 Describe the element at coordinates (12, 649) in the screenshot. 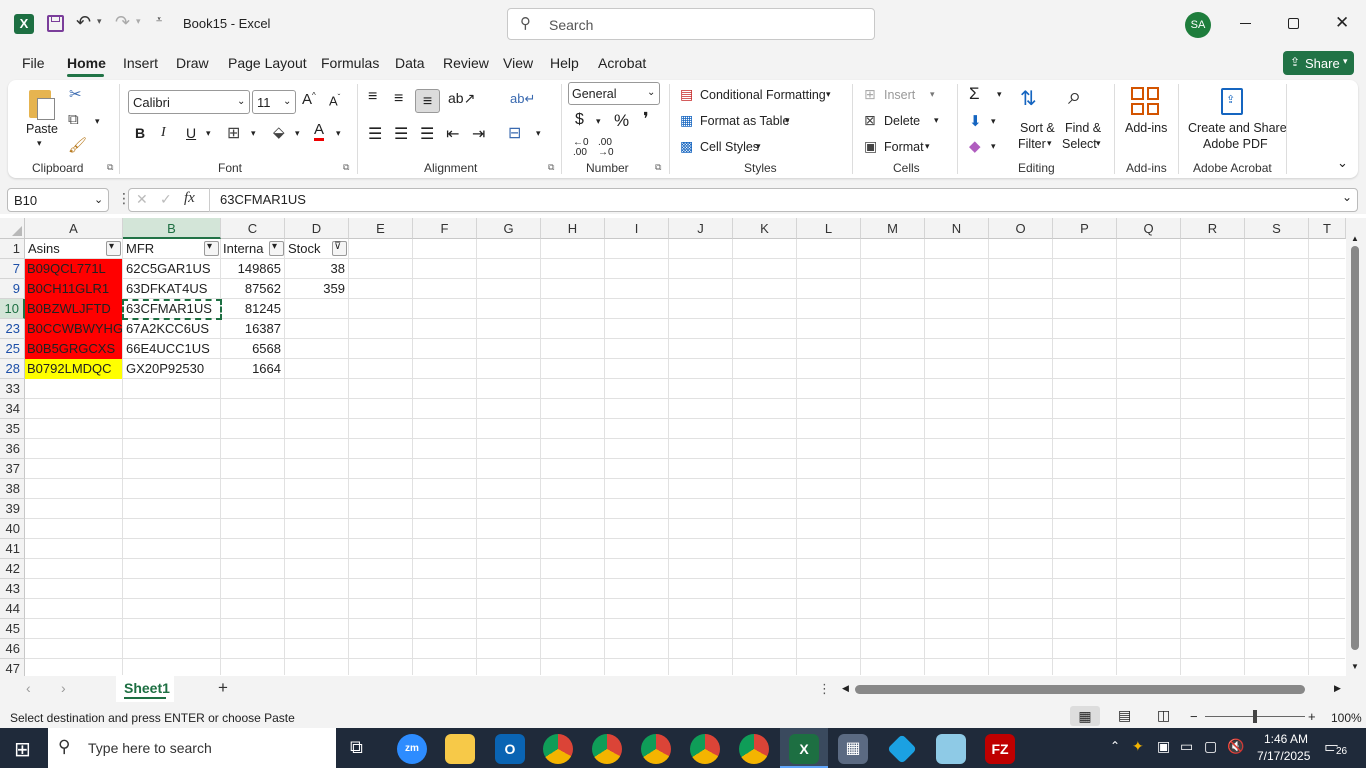

I see `row-header-46: 46` at that location.